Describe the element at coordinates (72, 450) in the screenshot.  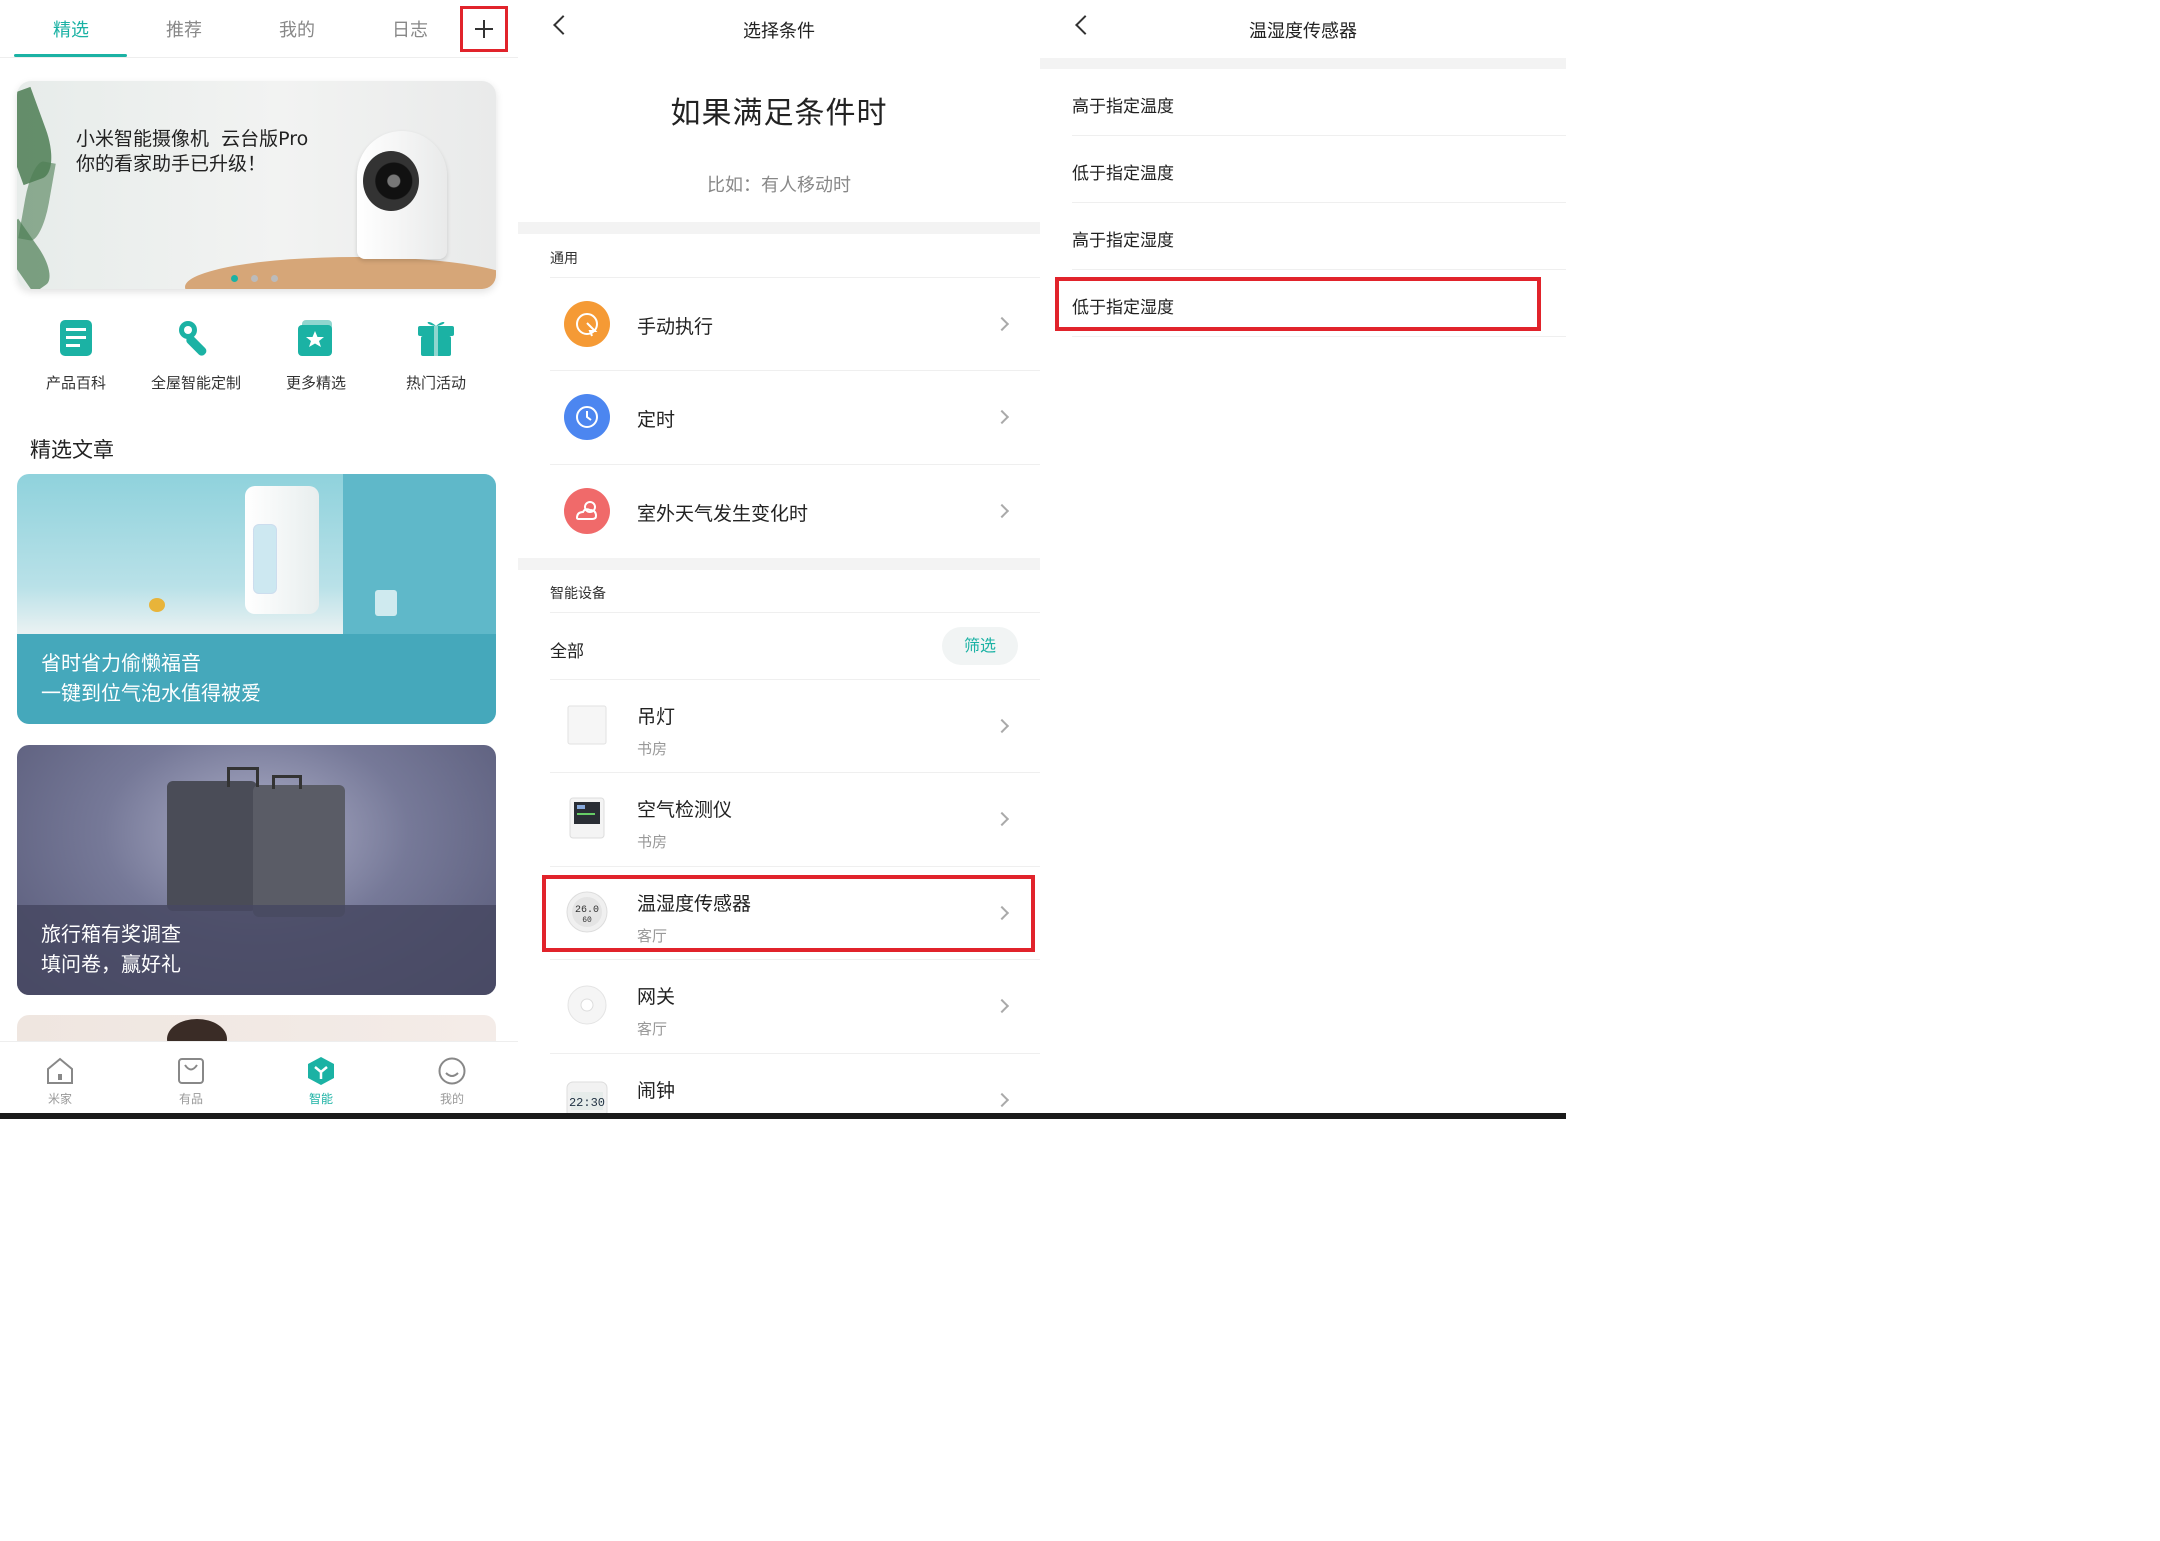
I see `section-title: 精选文章` at that location.